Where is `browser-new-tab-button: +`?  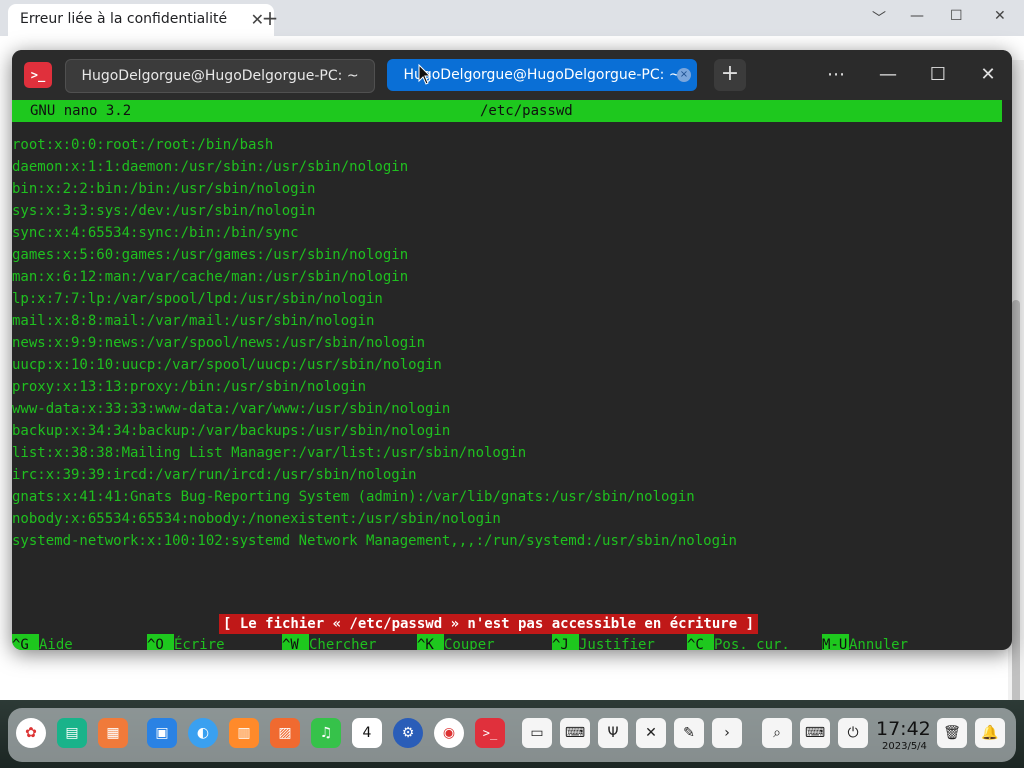 browser-new-tab-button: + is located at coordinates (270, 18).